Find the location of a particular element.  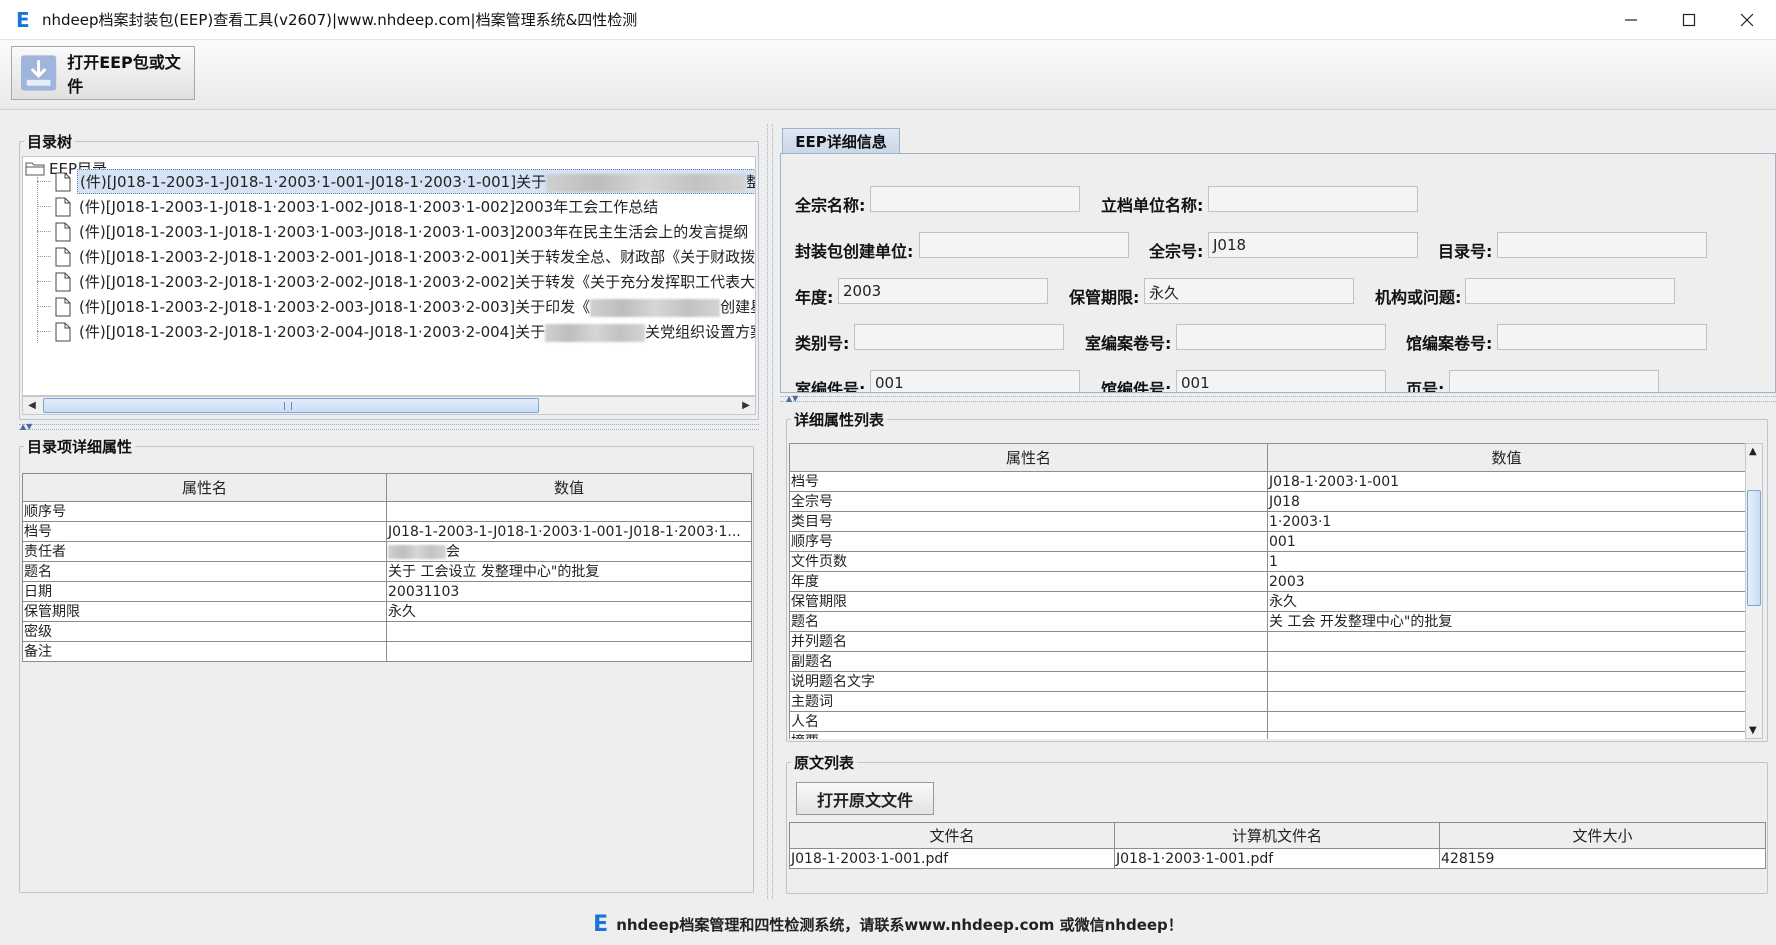

table-row: 题名关 工会 开发整理中心"的批复 is located at coordinates (1267, 621).